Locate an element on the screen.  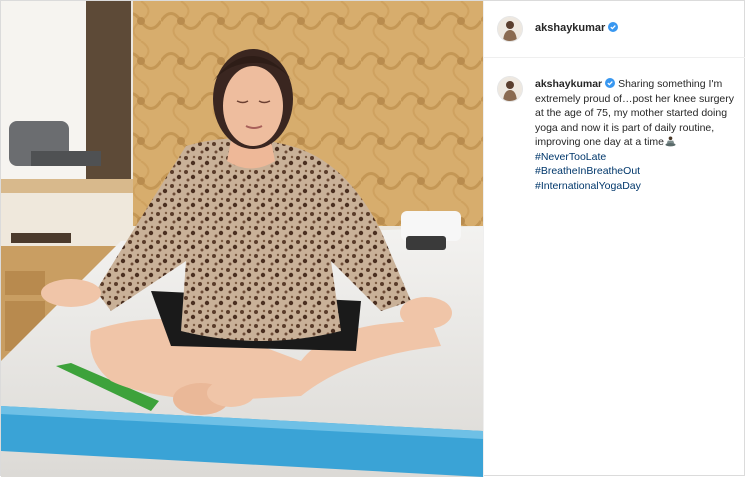
header-username: akshaykumar is located at coordinates (577, 28).